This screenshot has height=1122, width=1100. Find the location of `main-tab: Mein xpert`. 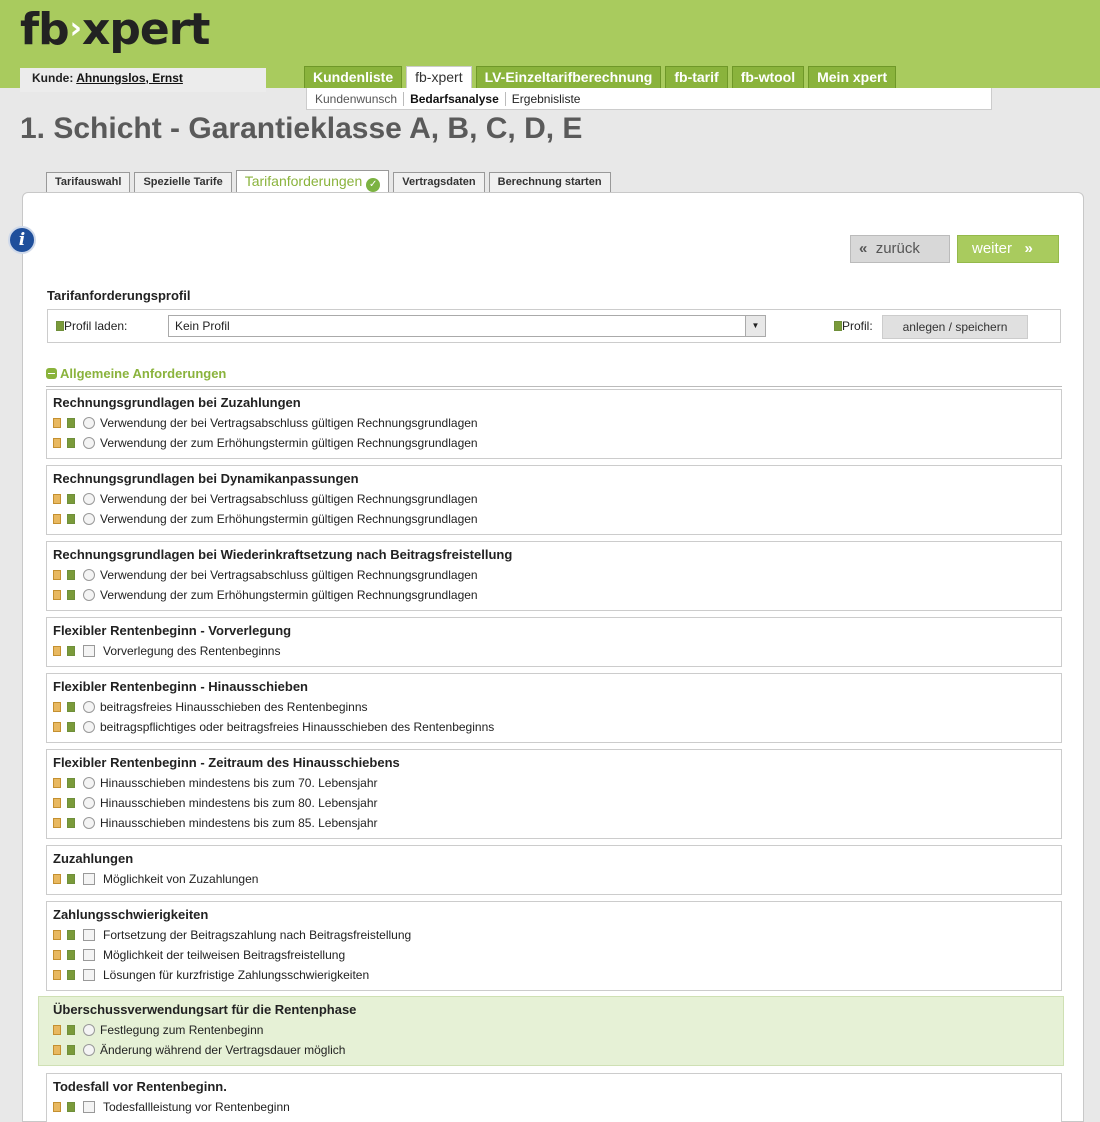

main-tab: Mein xpert is located at coordinates (852, 77).